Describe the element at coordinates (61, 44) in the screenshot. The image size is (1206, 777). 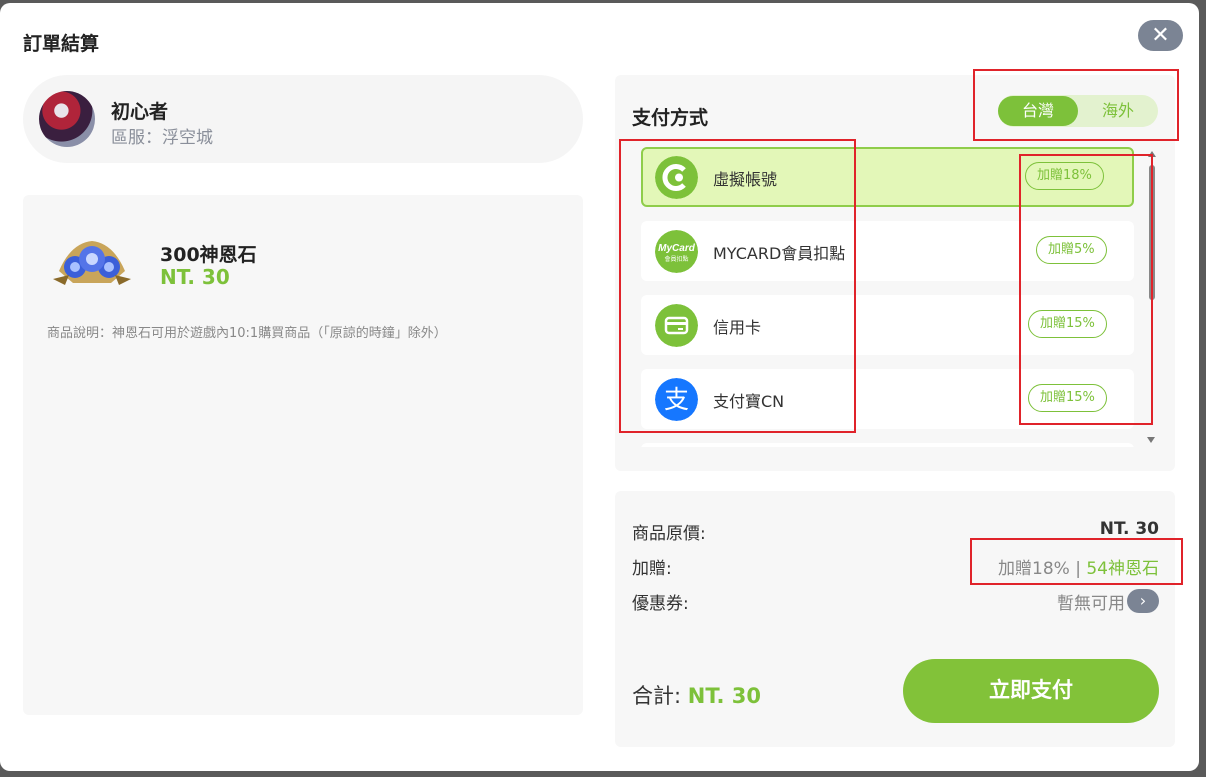
I see `dialog-title: 訂單結算` at that location.